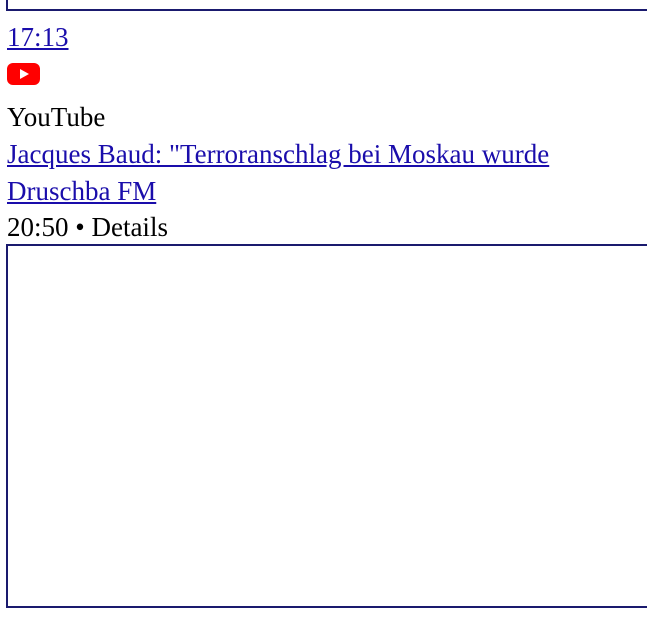 This screenshot has width=647, height=625. I want to click on source-label: YouTube, so click(56, 117).